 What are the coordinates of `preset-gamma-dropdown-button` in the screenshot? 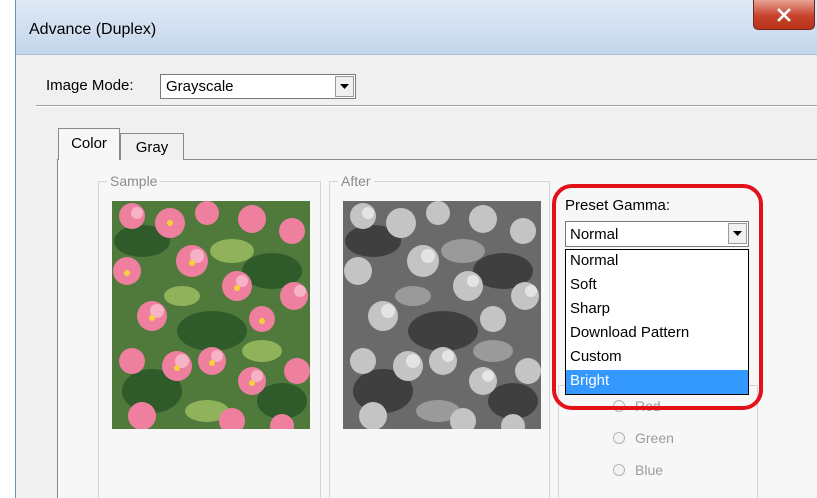 It's located at (737, 233).